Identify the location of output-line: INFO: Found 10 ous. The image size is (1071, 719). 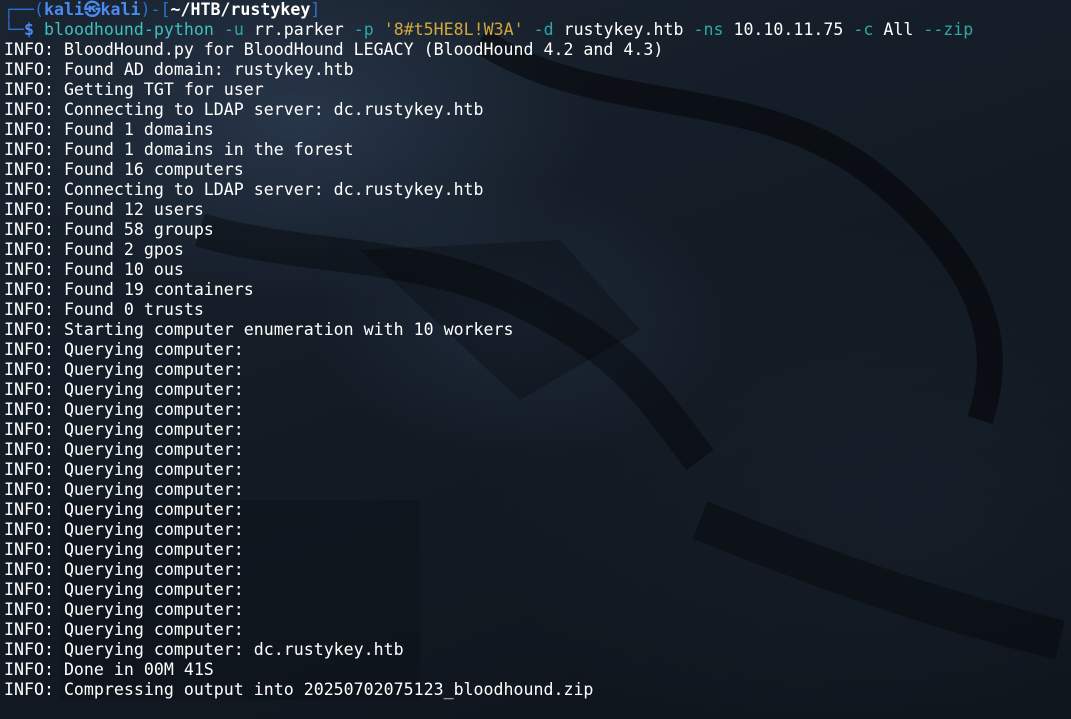
(94, 269).